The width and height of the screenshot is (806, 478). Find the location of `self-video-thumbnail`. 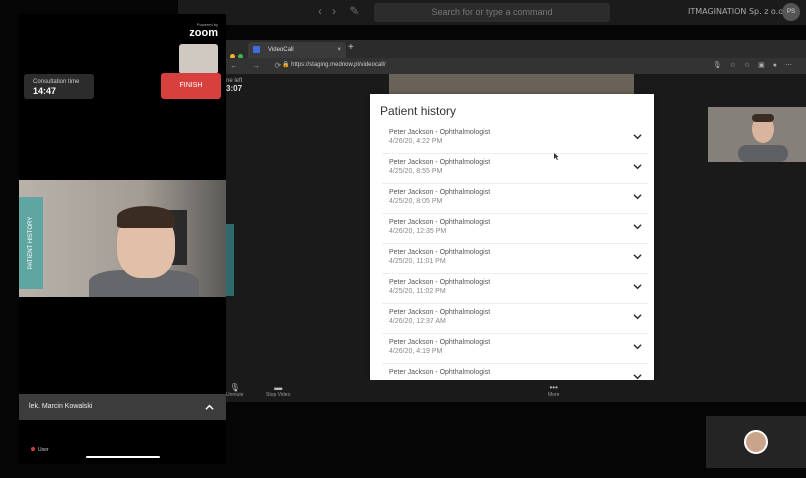

self-video-thumbnail is located at coordinates (757, 134).